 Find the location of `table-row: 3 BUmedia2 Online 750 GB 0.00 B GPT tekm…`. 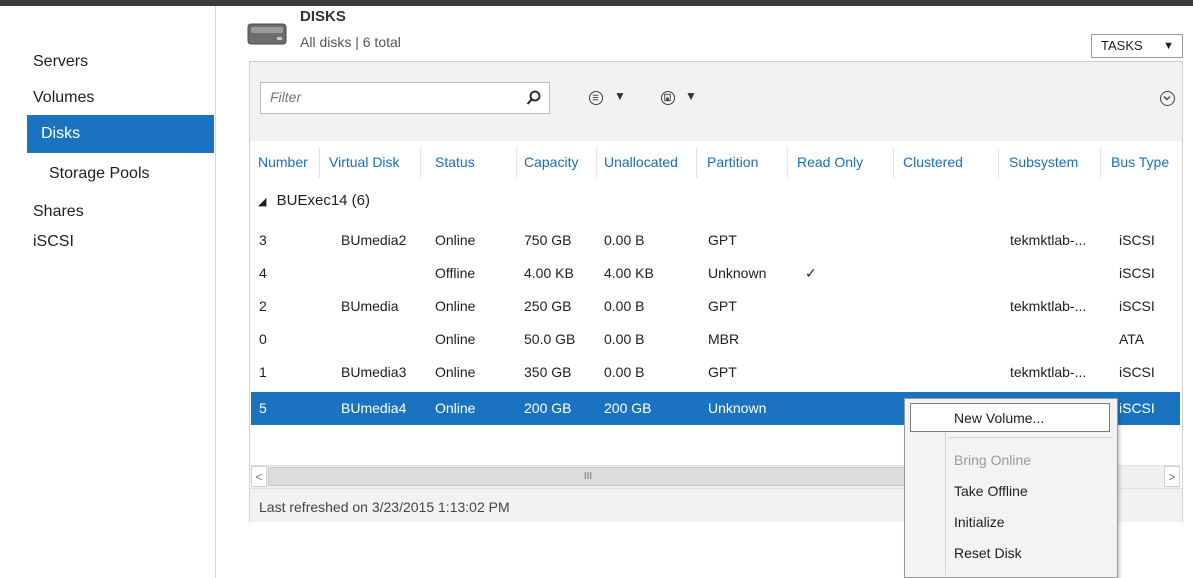

table-row: 3 BUmedia2 Online 750 GB 0.00 B GPT tekm… is located at coordinates (715, 240).